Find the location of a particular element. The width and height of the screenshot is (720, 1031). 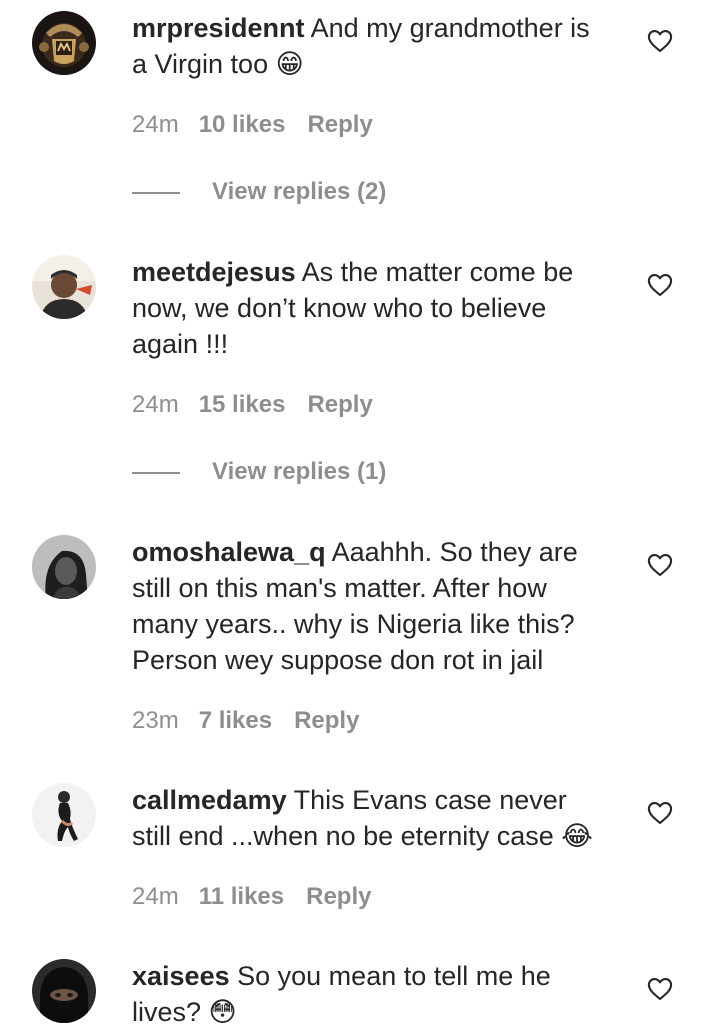

comment-meta: 23m 7 likes Reply is located at coordinates (245, 721).